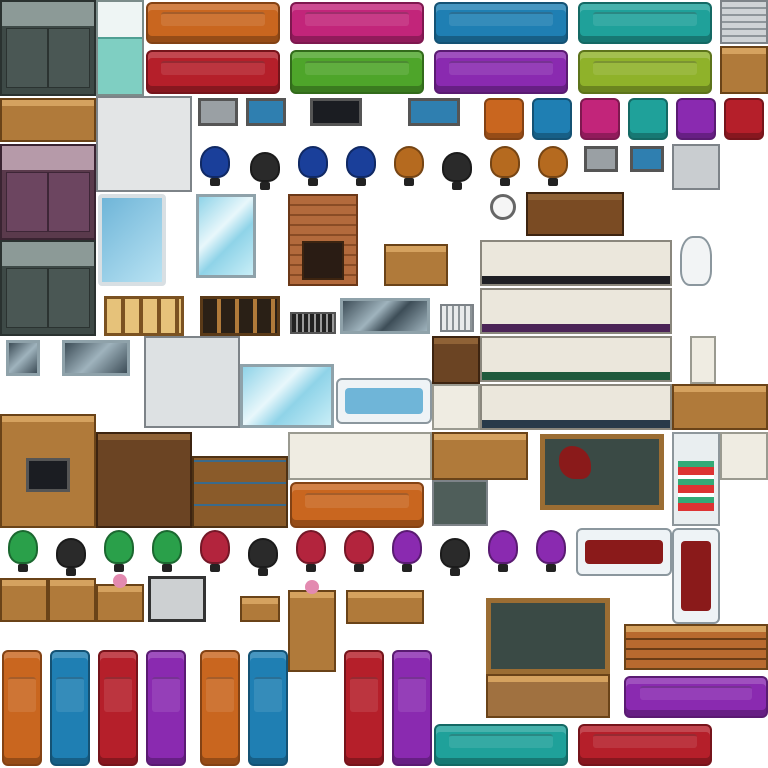 Image resolution: width=768 pixels, height=768 pixels. I want to click on window-wood-dark, so click(240, 316).